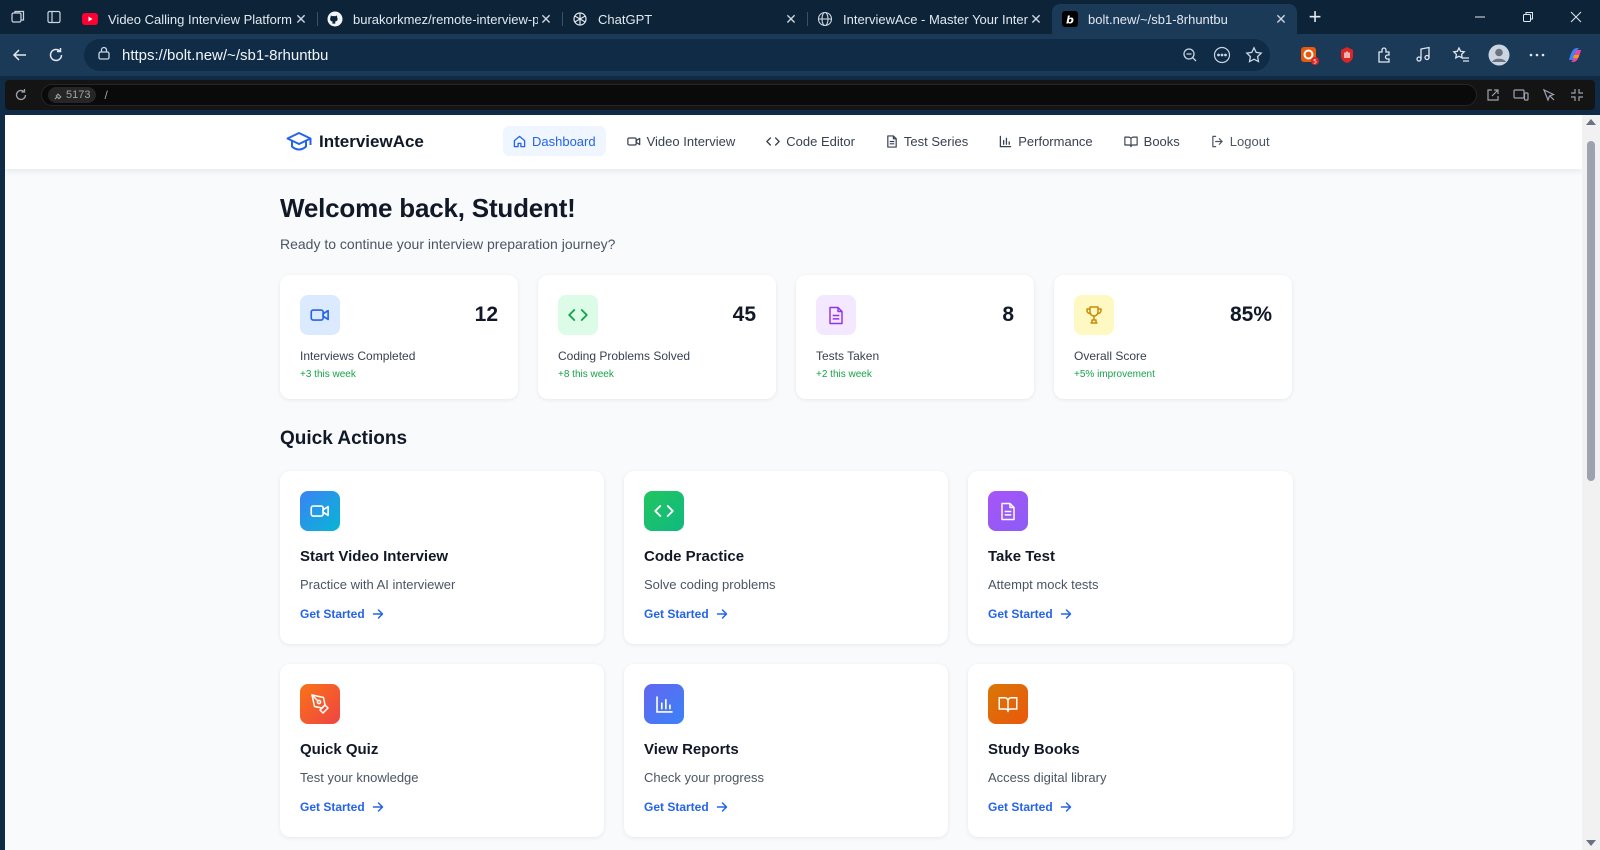 The width and height of the screenshot is (1600, 850). What do you see at coordinates (1174, 19) in the screenshot?
I see `browser-tab-active: b bolt.new/~/sb1-8rhuntbu ✕` at bounding box center [1174, 19].